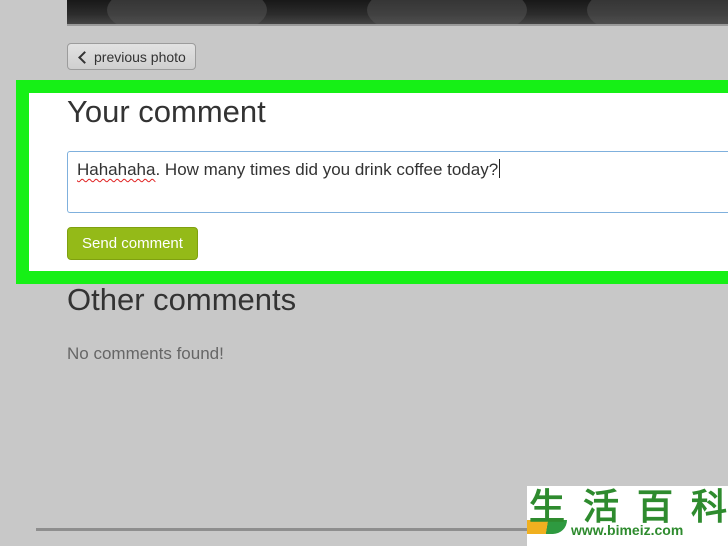 This screenshot has height=546, width=728. I want to click on watermark: 生活百科 www.bimeiz.com, so click(627, 516).